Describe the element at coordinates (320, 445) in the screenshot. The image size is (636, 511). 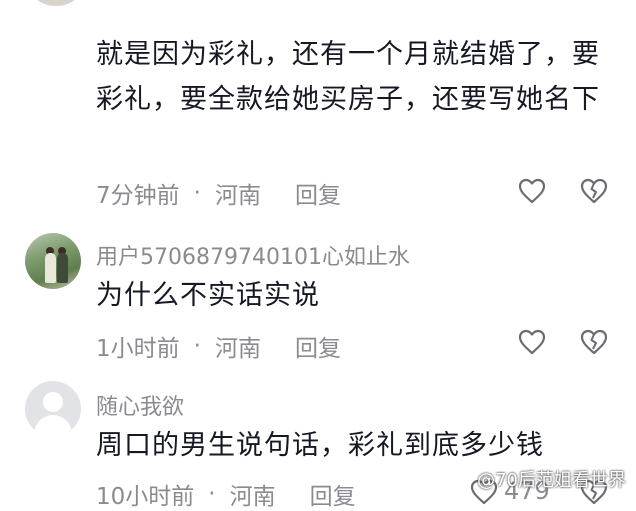
I see `comment-text: 周口的男生说句话，彩礼到底多少钱` at that location.